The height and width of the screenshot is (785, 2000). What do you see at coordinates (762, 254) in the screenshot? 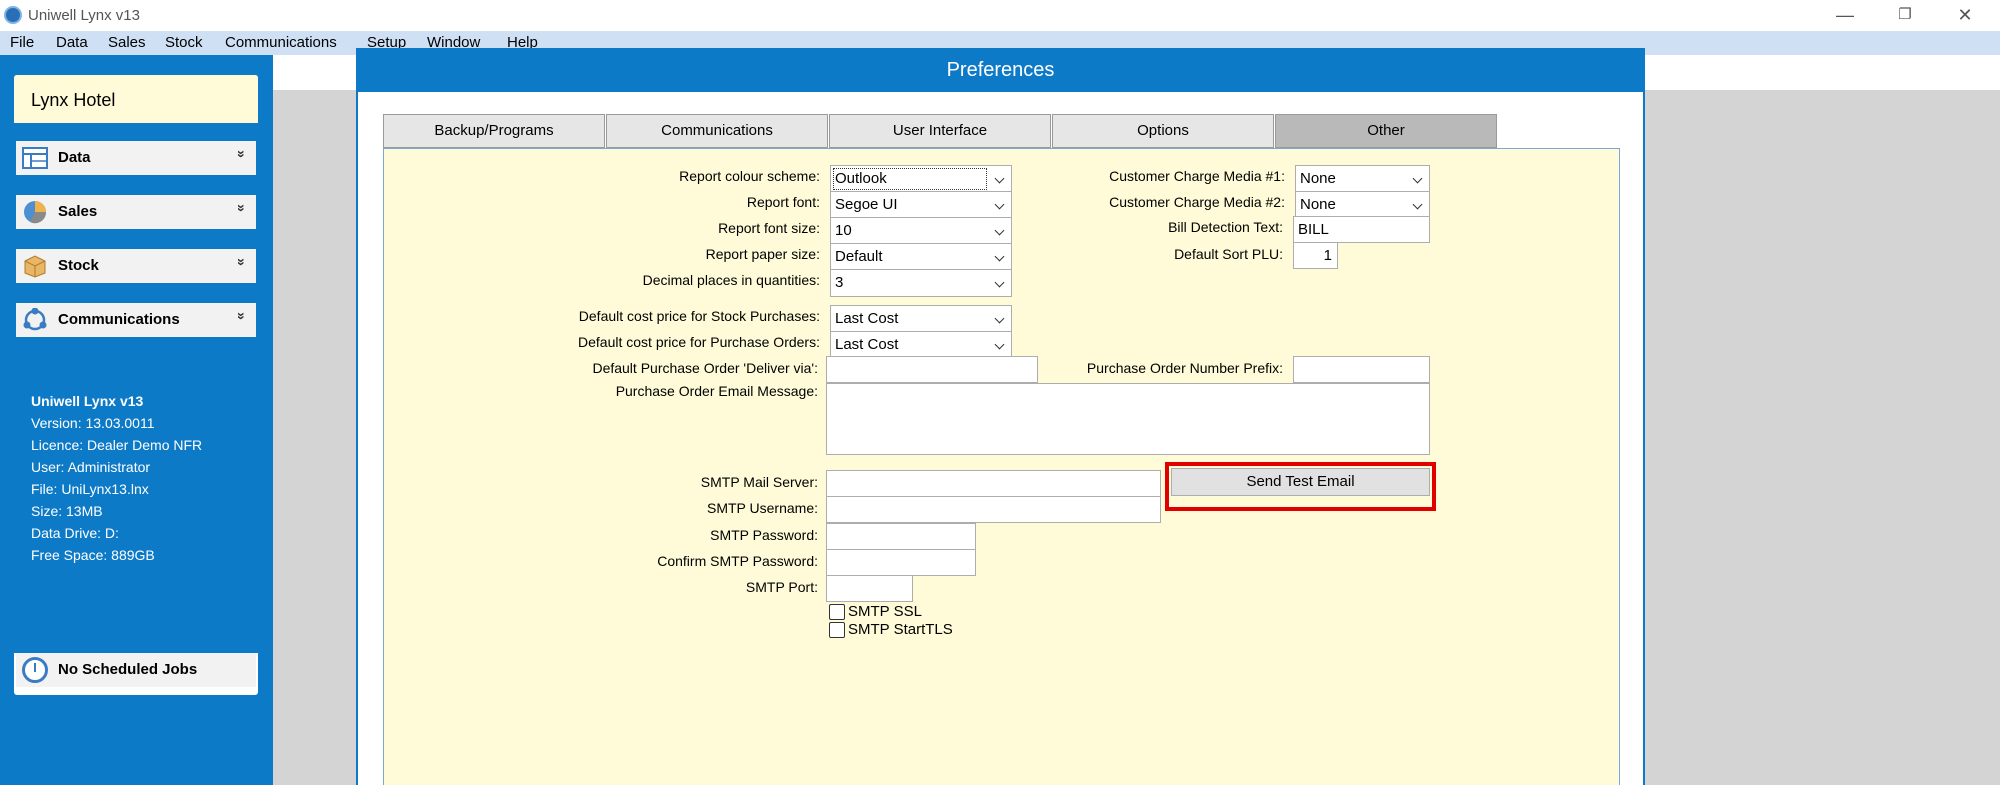
I see `report-paper-size-label: Report paper size:` at bounding box center [762, 254].